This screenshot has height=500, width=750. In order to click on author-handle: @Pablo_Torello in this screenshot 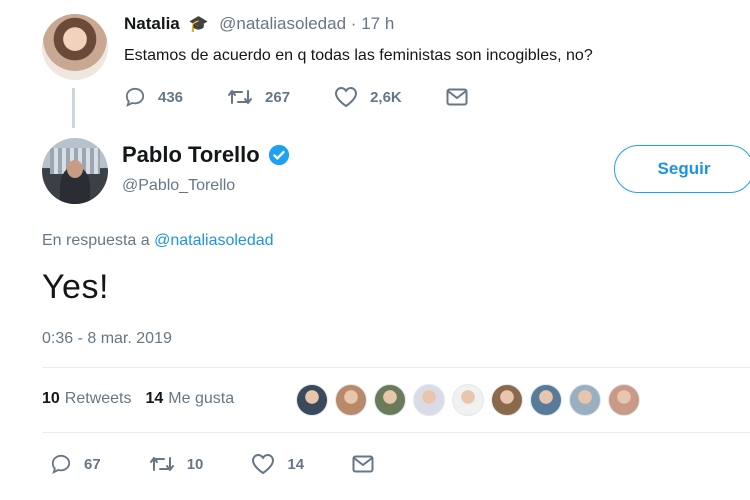, I will do `click(178, 186)`.